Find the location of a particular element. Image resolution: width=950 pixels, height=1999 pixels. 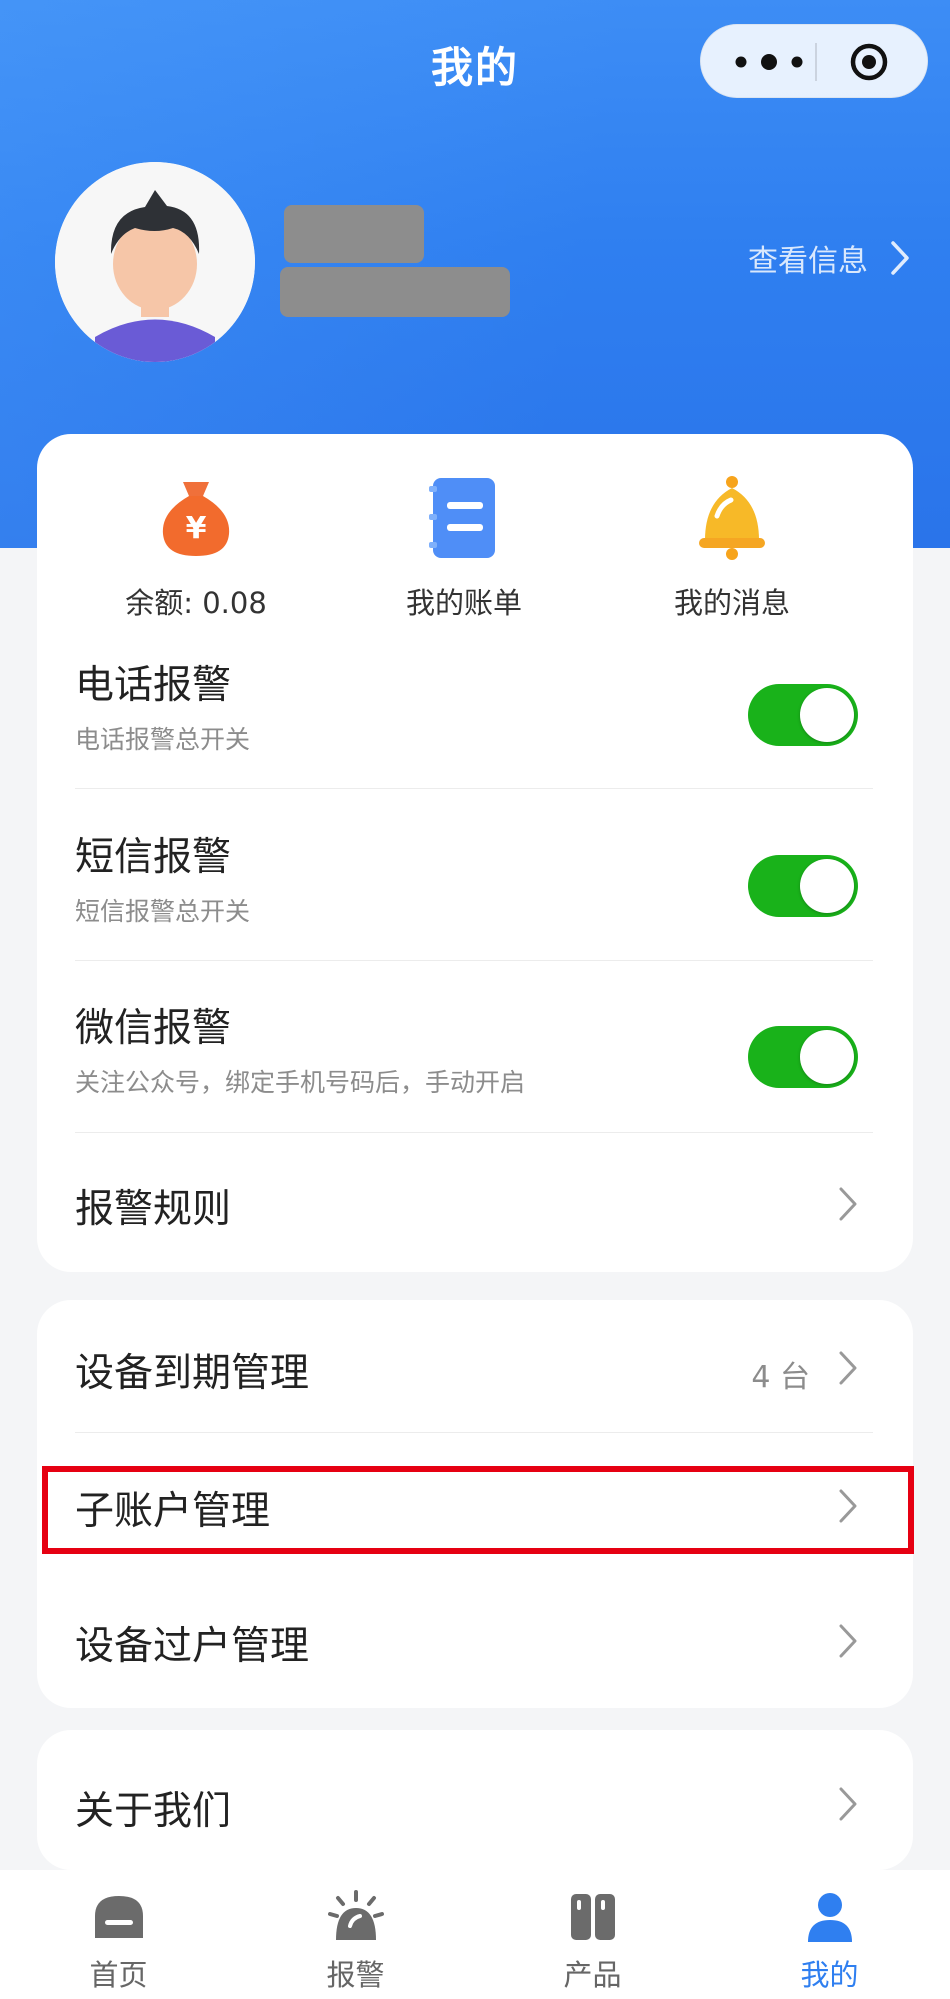

my-bills-button: 我的账单 is located at coordinates (464, 547).